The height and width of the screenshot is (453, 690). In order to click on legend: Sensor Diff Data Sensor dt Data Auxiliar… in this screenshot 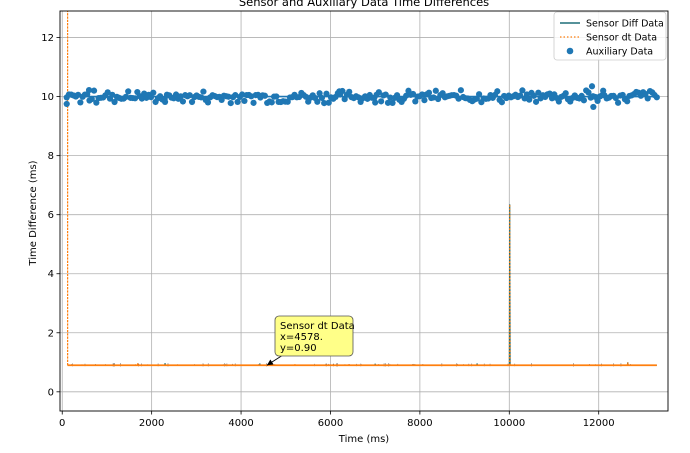, I will do `click(610, 36)`.